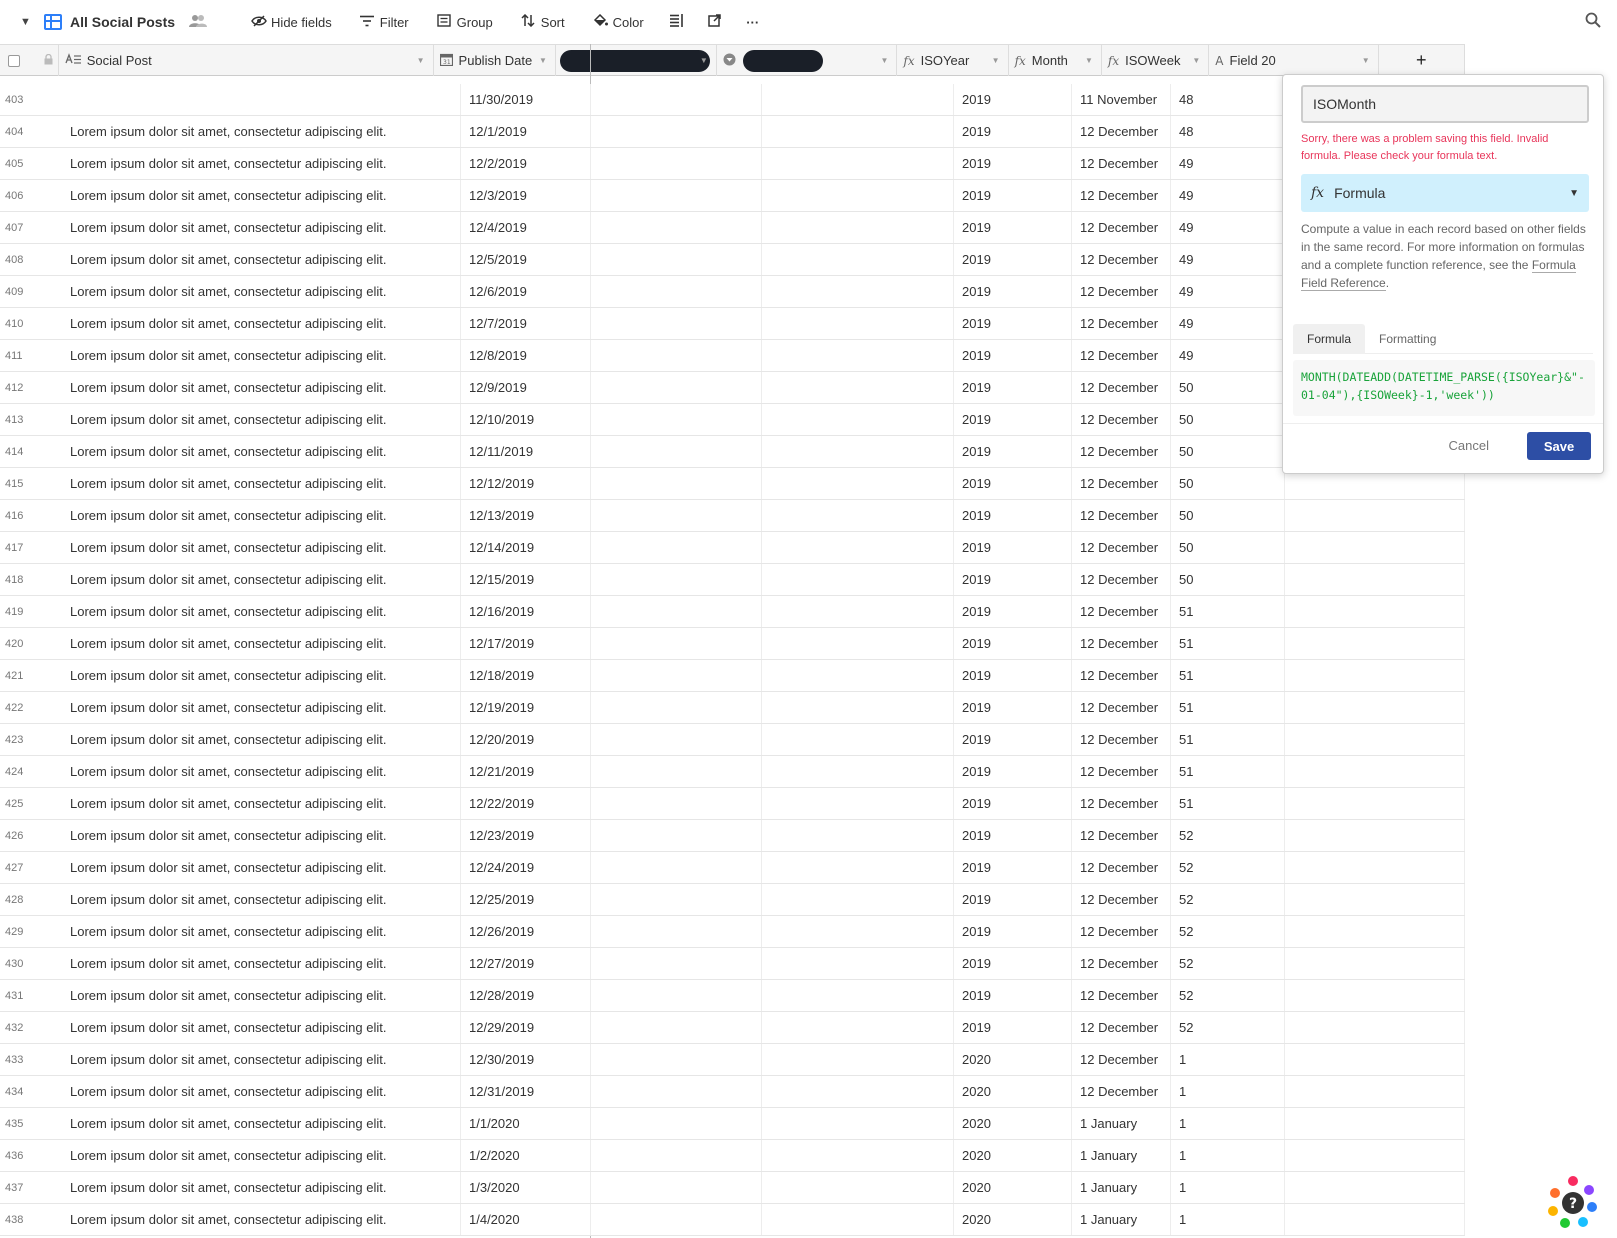 Image resolution: width=1617 pixels, height=1238 pixels. Describe the element at coordinates (526, 611) in the screenshot. I see `cell-publish-date: 12/16/2019` at that location.